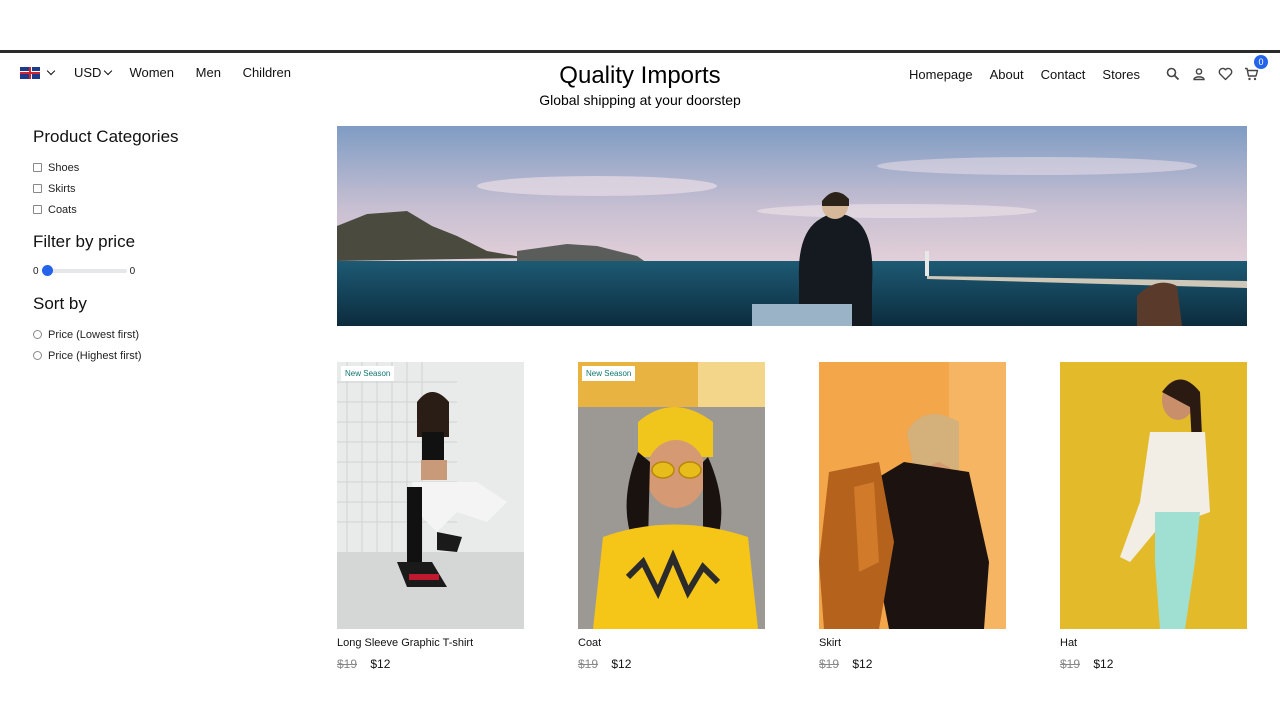 Image resolution: width=1280 pixels, height=720 pixels. I want to click on price-slider: 0 0, so click(163, 271).